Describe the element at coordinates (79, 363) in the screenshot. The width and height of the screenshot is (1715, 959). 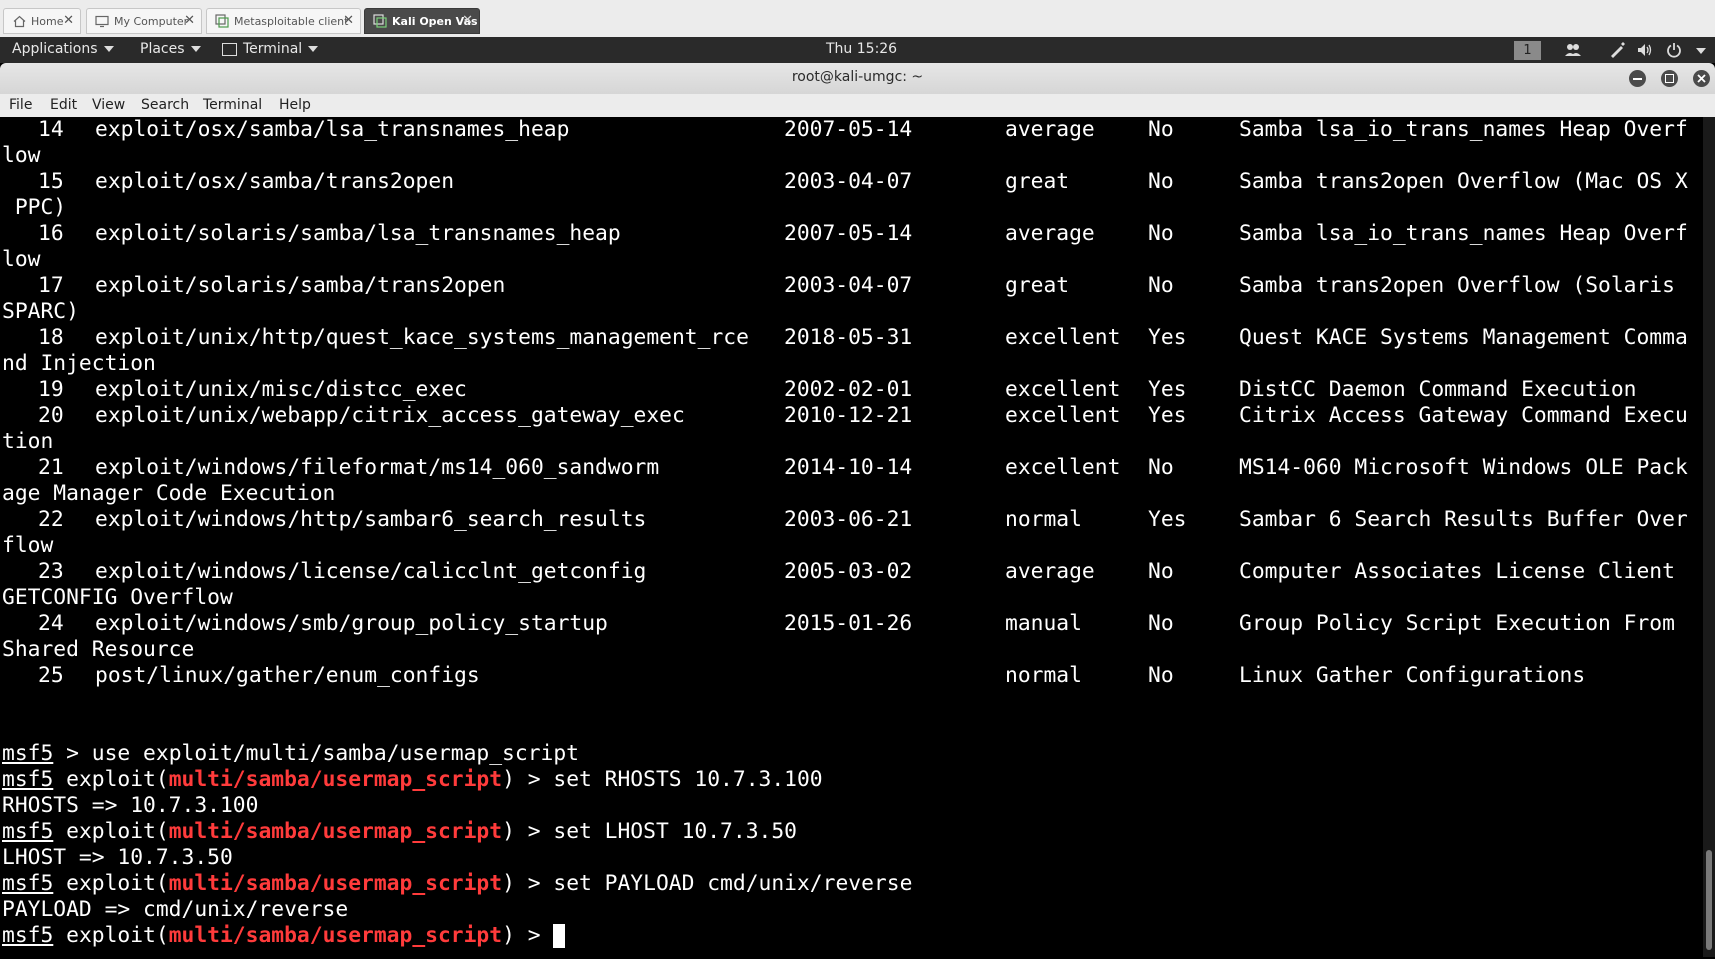
I see `module-description-wrap: nd Injection` at that location.